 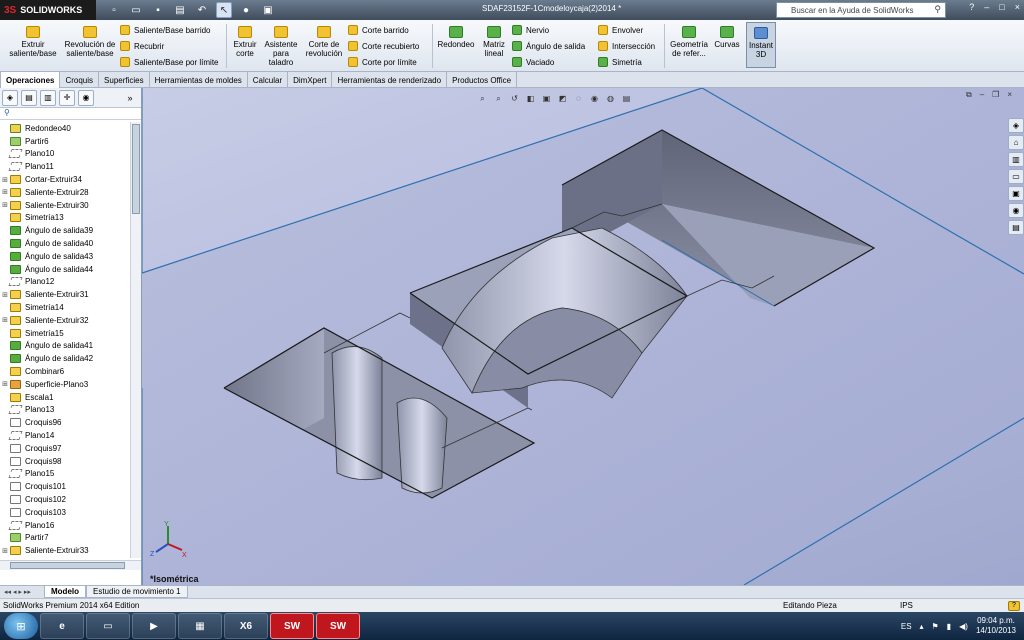 I want to click on draft-button: Ángulo de salida, so click(x=548, y=46).